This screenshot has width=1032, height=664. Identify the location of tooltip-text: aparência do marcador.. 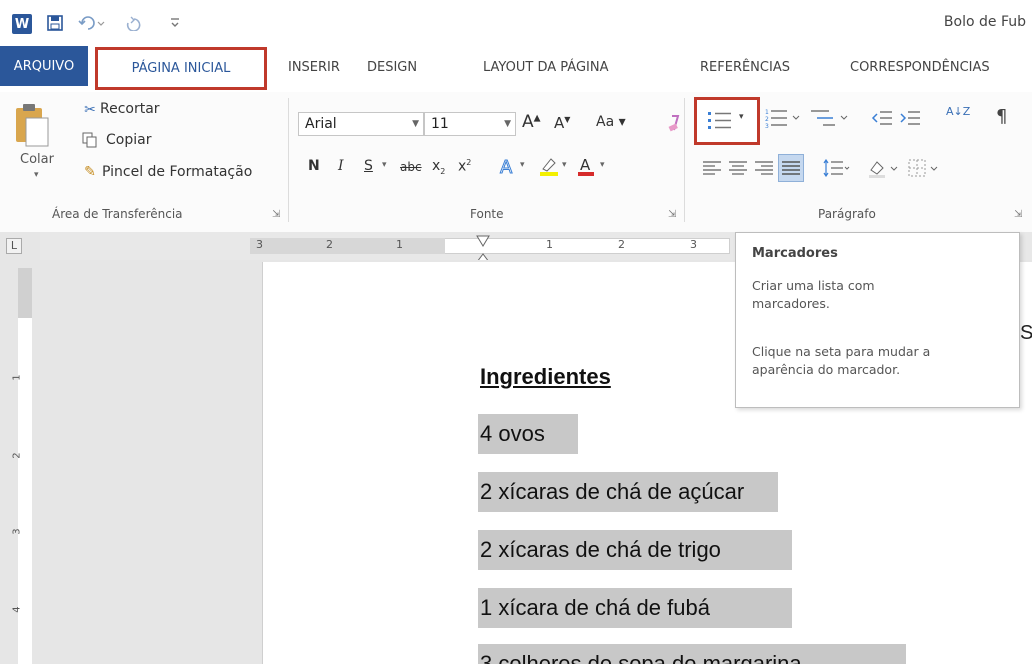
(826, 369).